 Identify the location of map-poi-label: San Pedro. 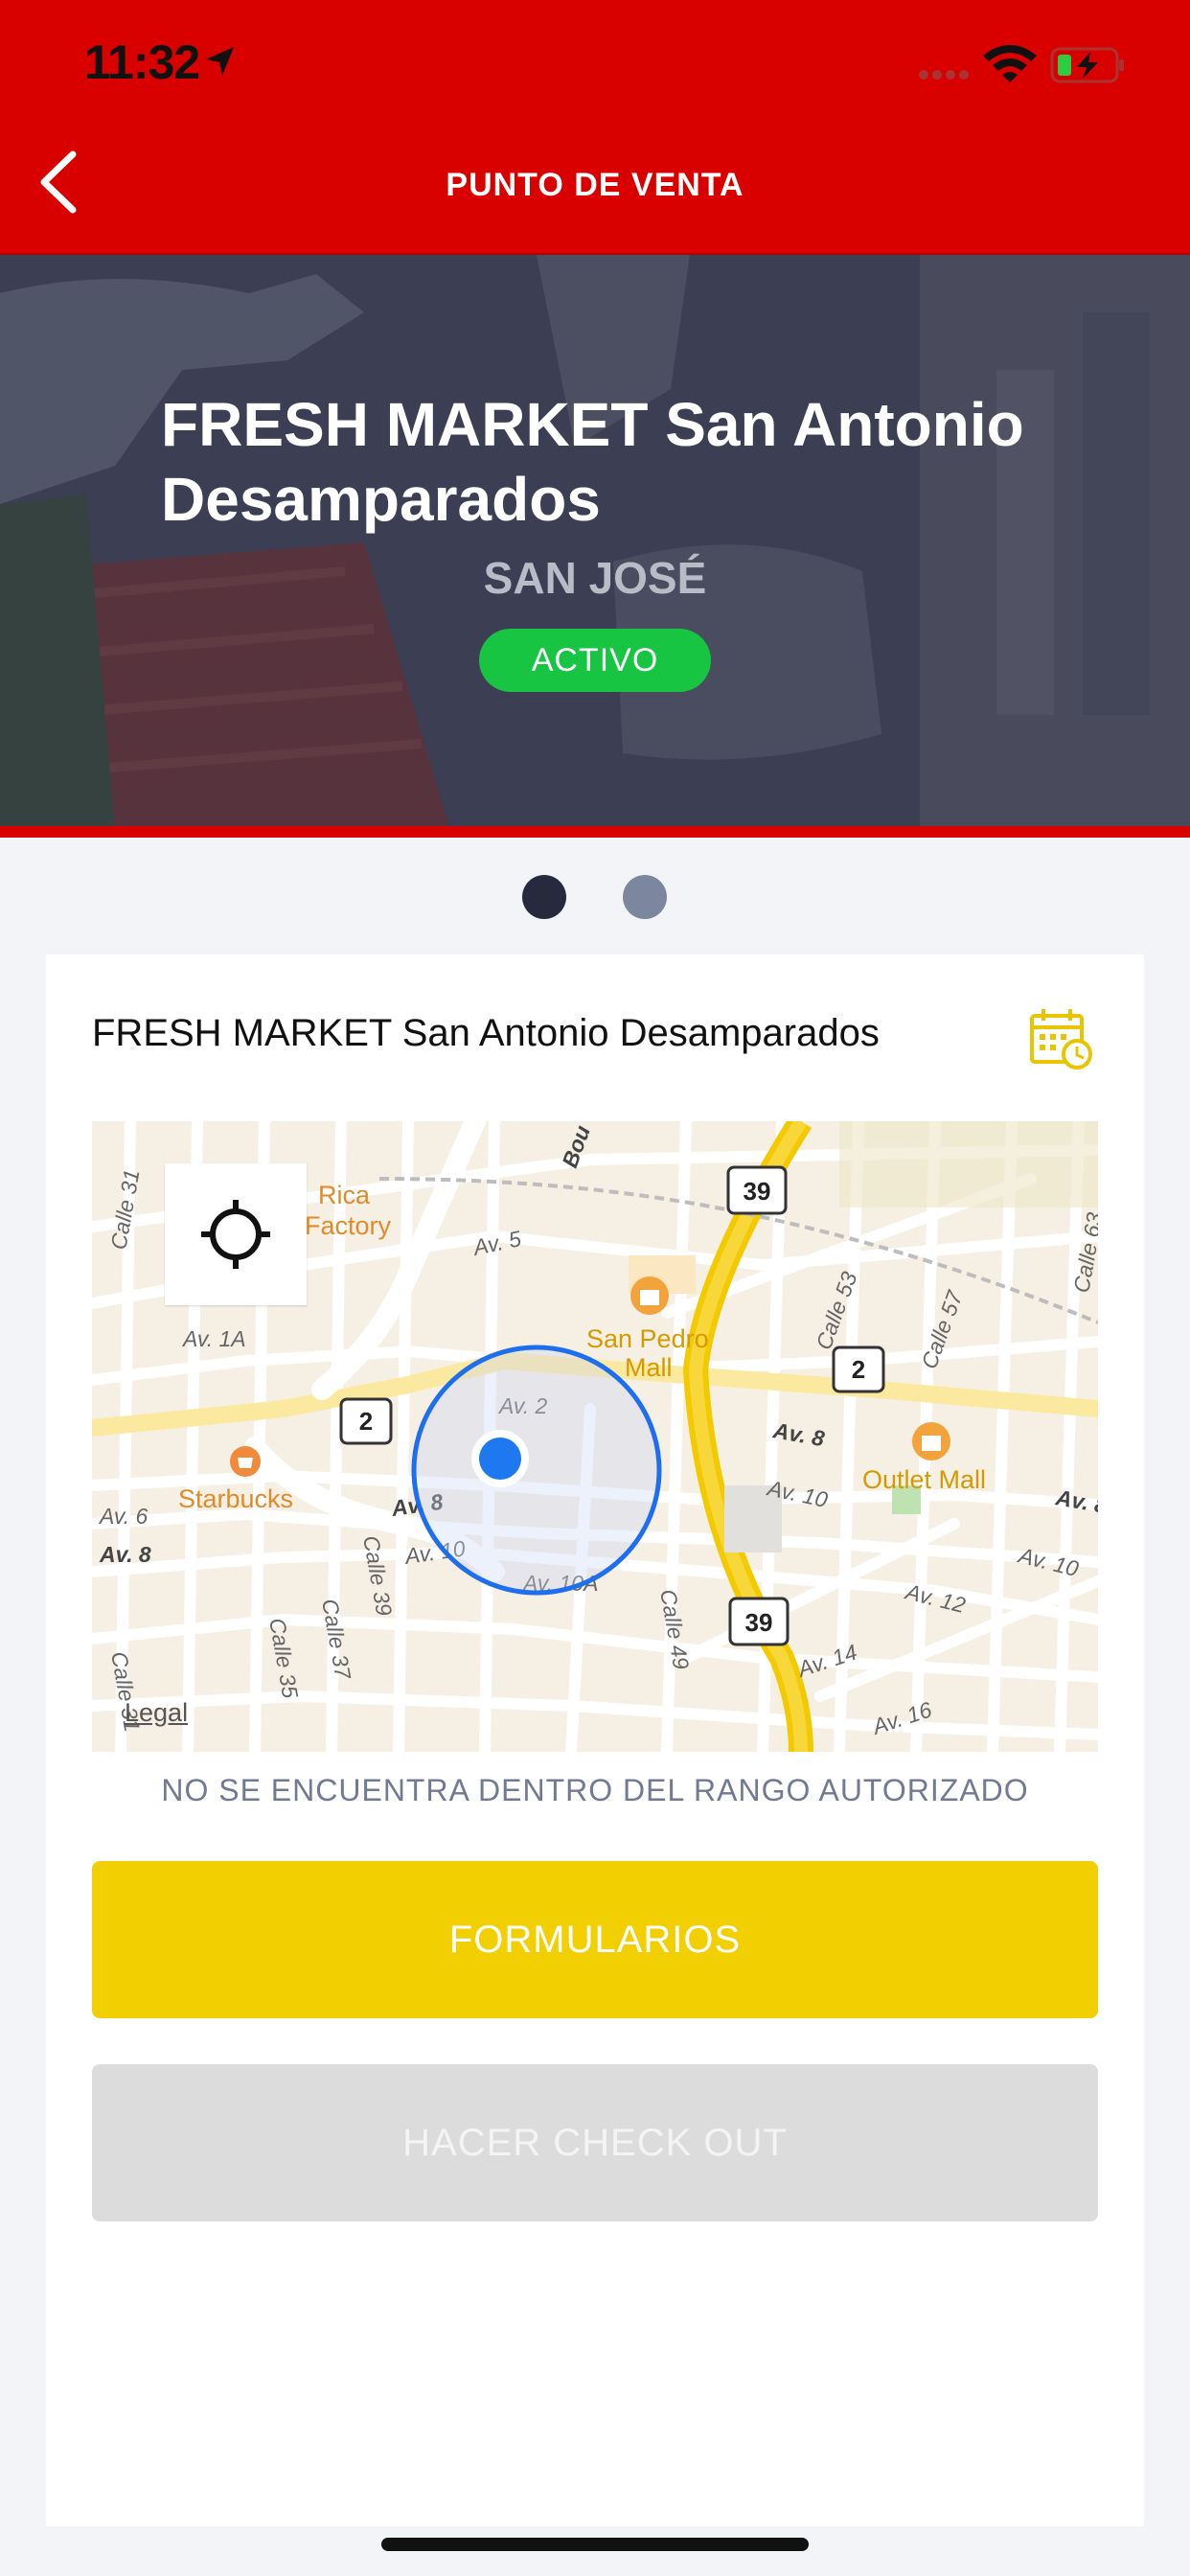
(648, 1338).